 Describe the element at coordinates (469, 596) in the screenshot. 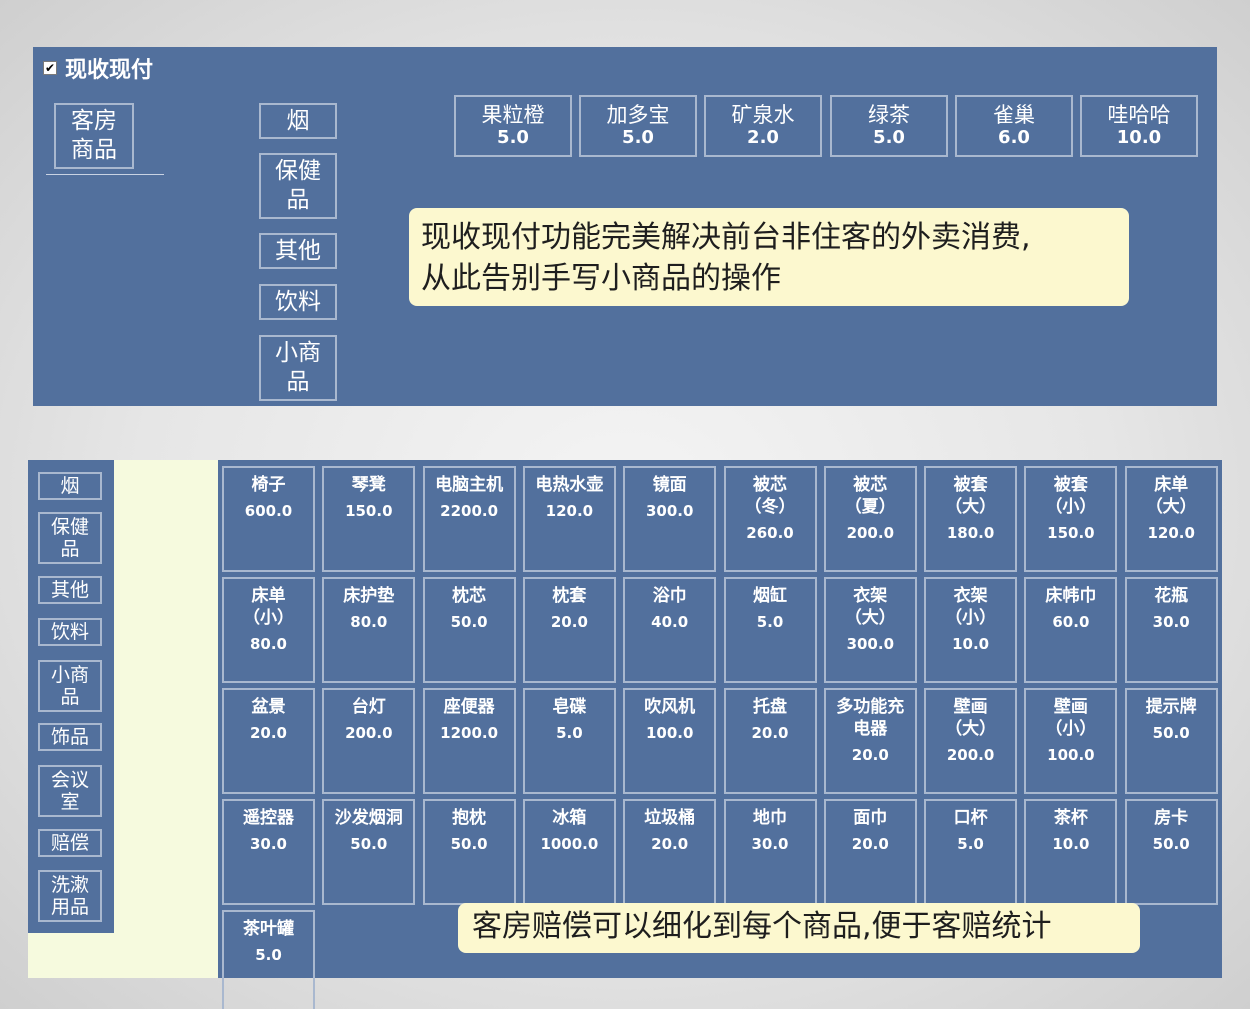

I see `product-name: 枕芯` at that location.